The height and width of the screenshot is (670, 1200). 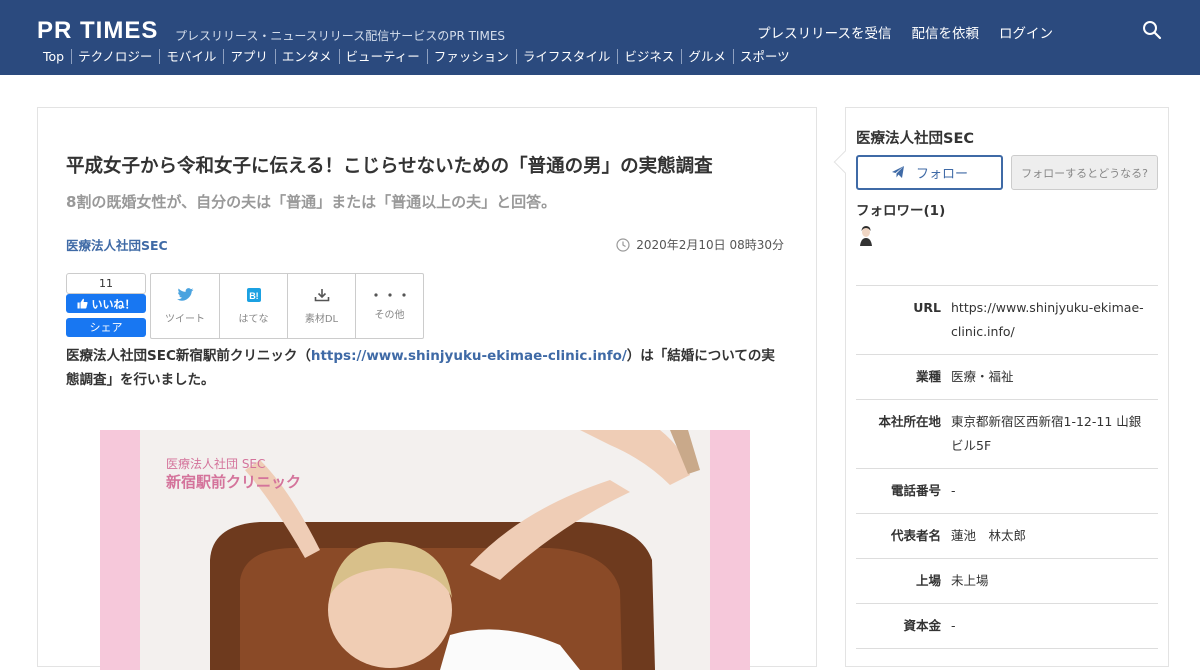 What do you see at coordinates (185, 319) in the screenshot?
I see `tweet-label: ツイート` at bounding box center [185, 319].